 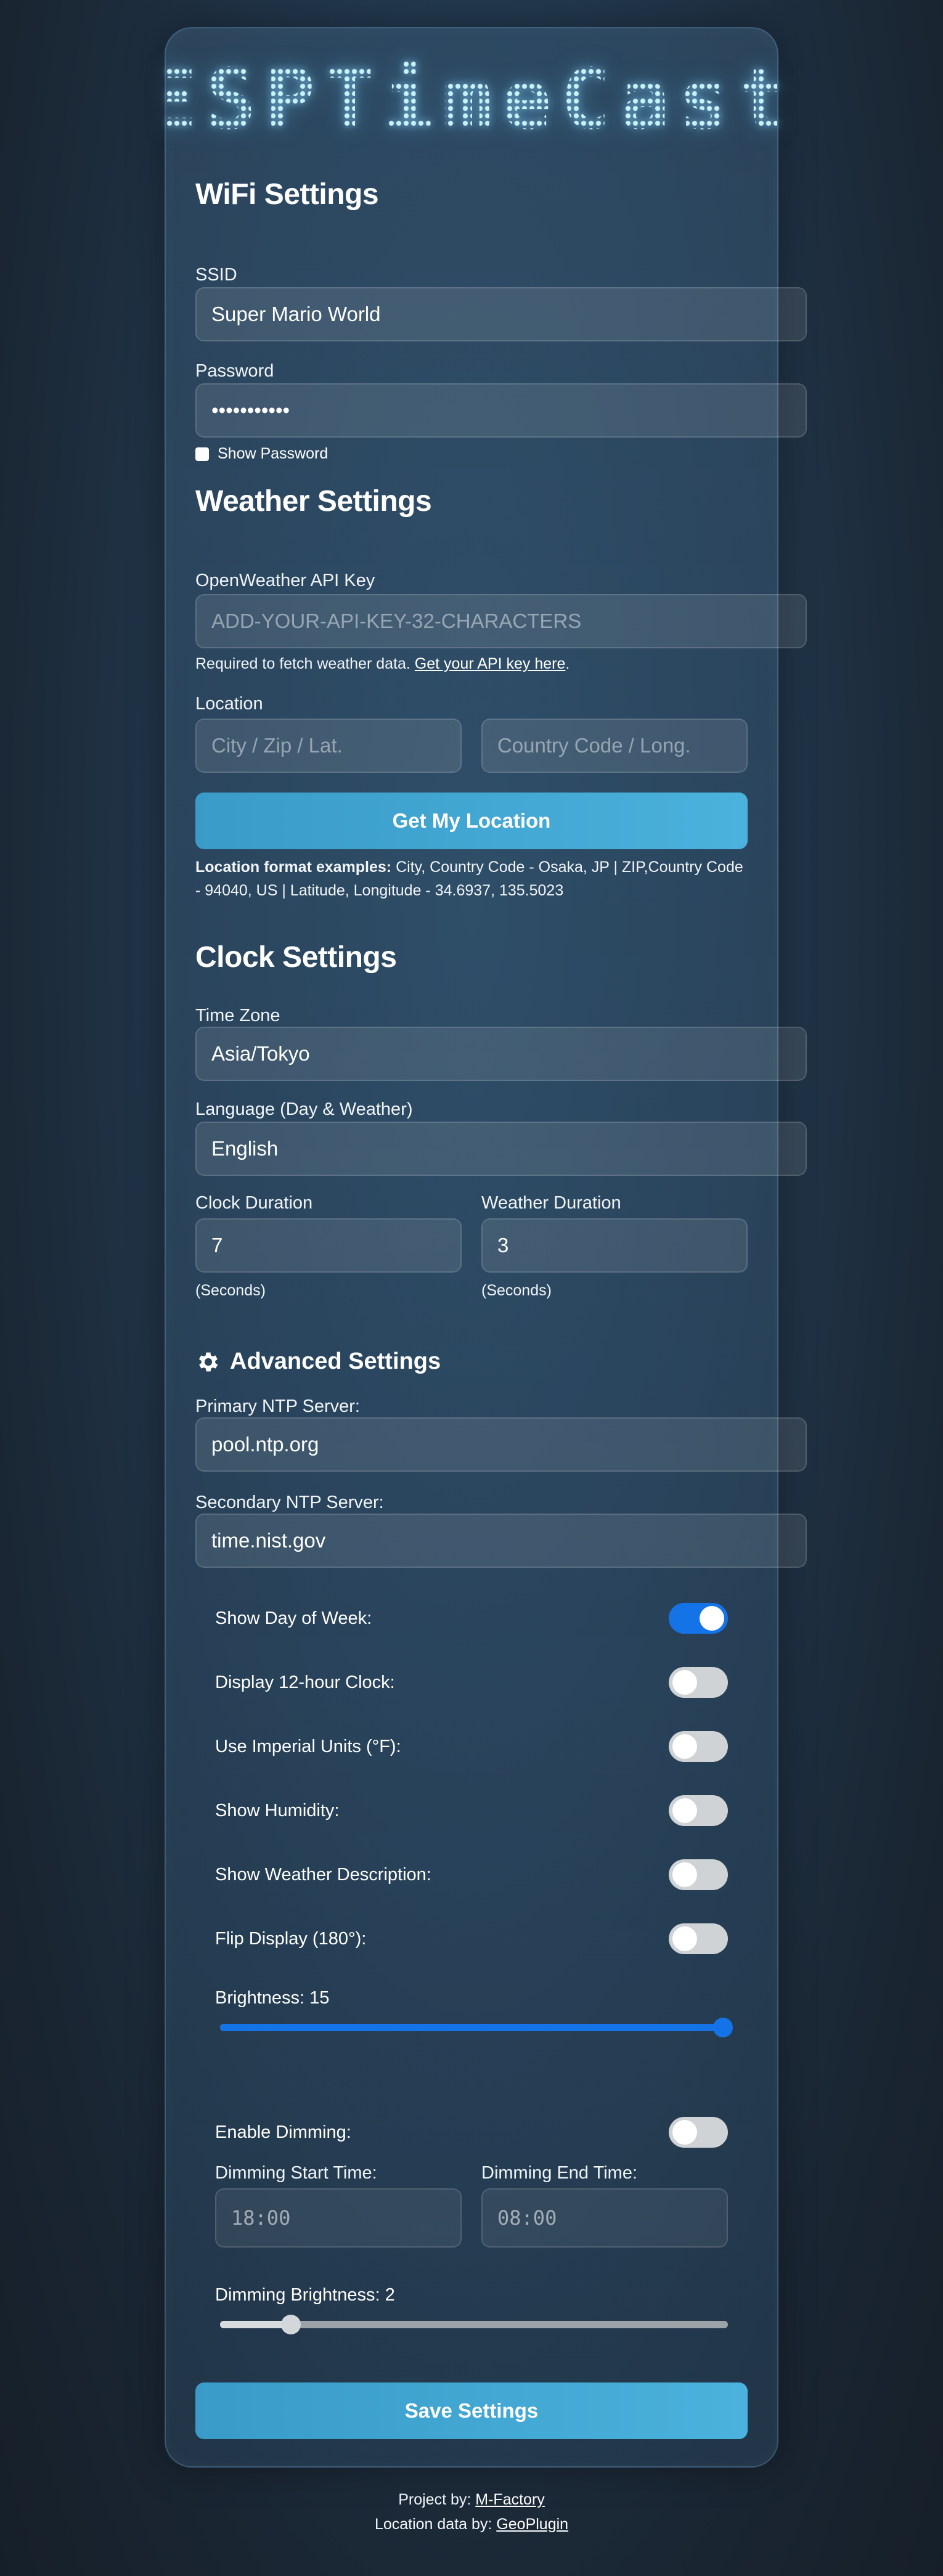 I want to click on api-key-label: OpenWeather API Key, so click(x=285, y=580).